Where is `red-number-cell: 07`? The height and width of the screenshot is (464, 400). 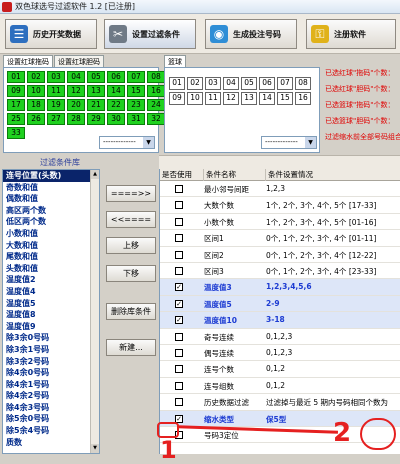 red-number-cell: 07 is located at coordinates (136, 77).